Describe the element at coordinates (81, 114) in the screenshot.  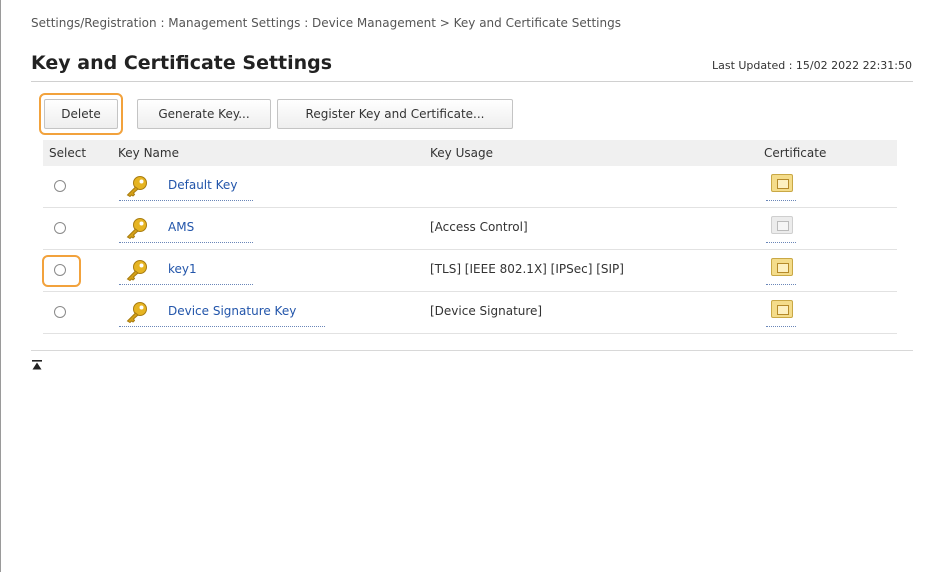
I see `delete-button: Delete` at that location.